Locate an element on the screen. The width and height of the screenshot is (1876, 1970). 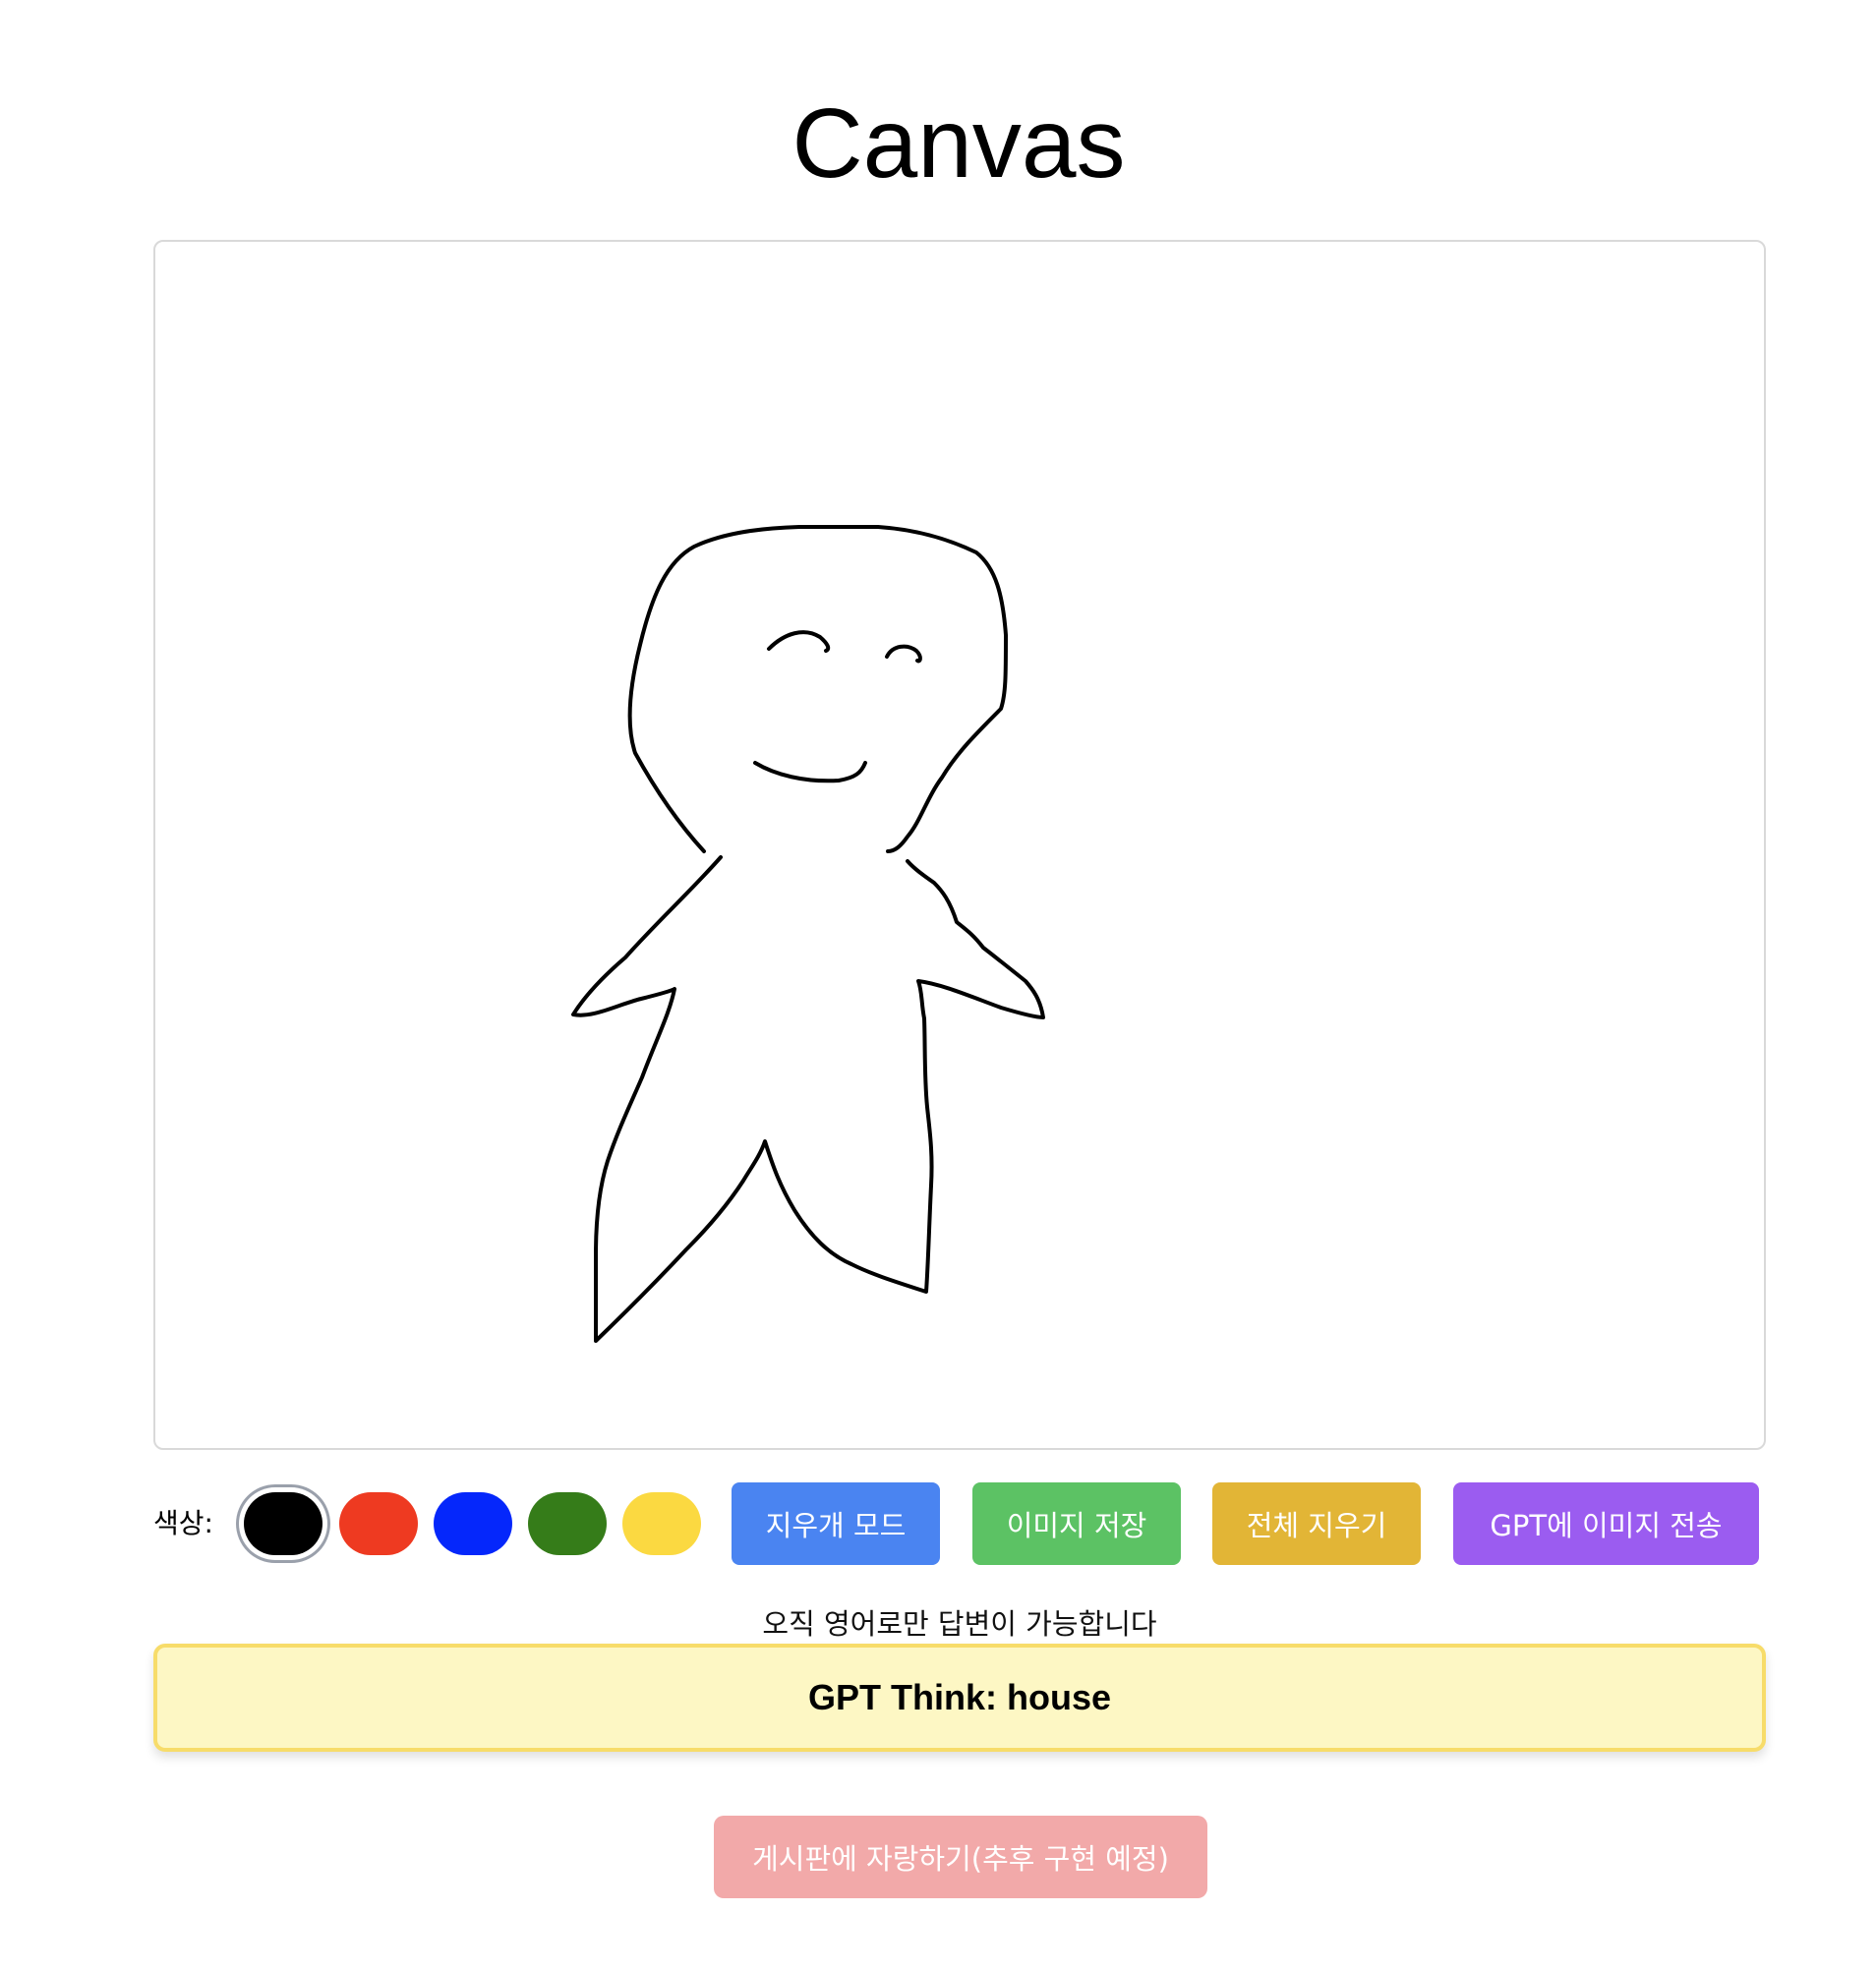
gpt-result-box: GPT Think: house is located at coordinates (959, 1698).